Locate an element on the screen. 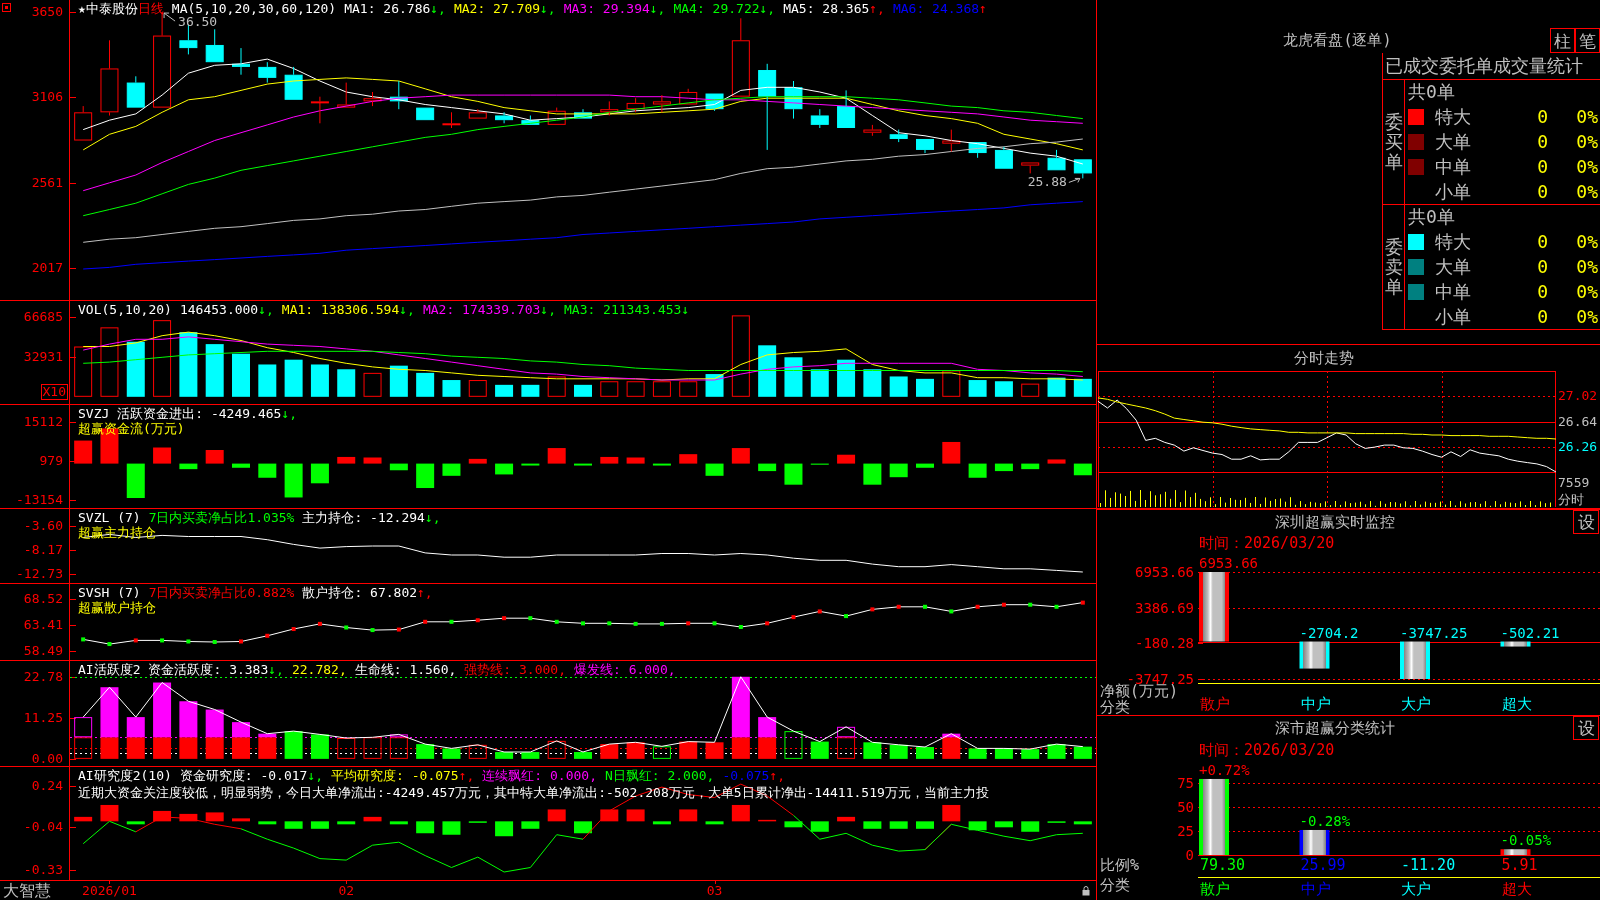  group-label: 委卖单 is located at coordinates (1393, 267).